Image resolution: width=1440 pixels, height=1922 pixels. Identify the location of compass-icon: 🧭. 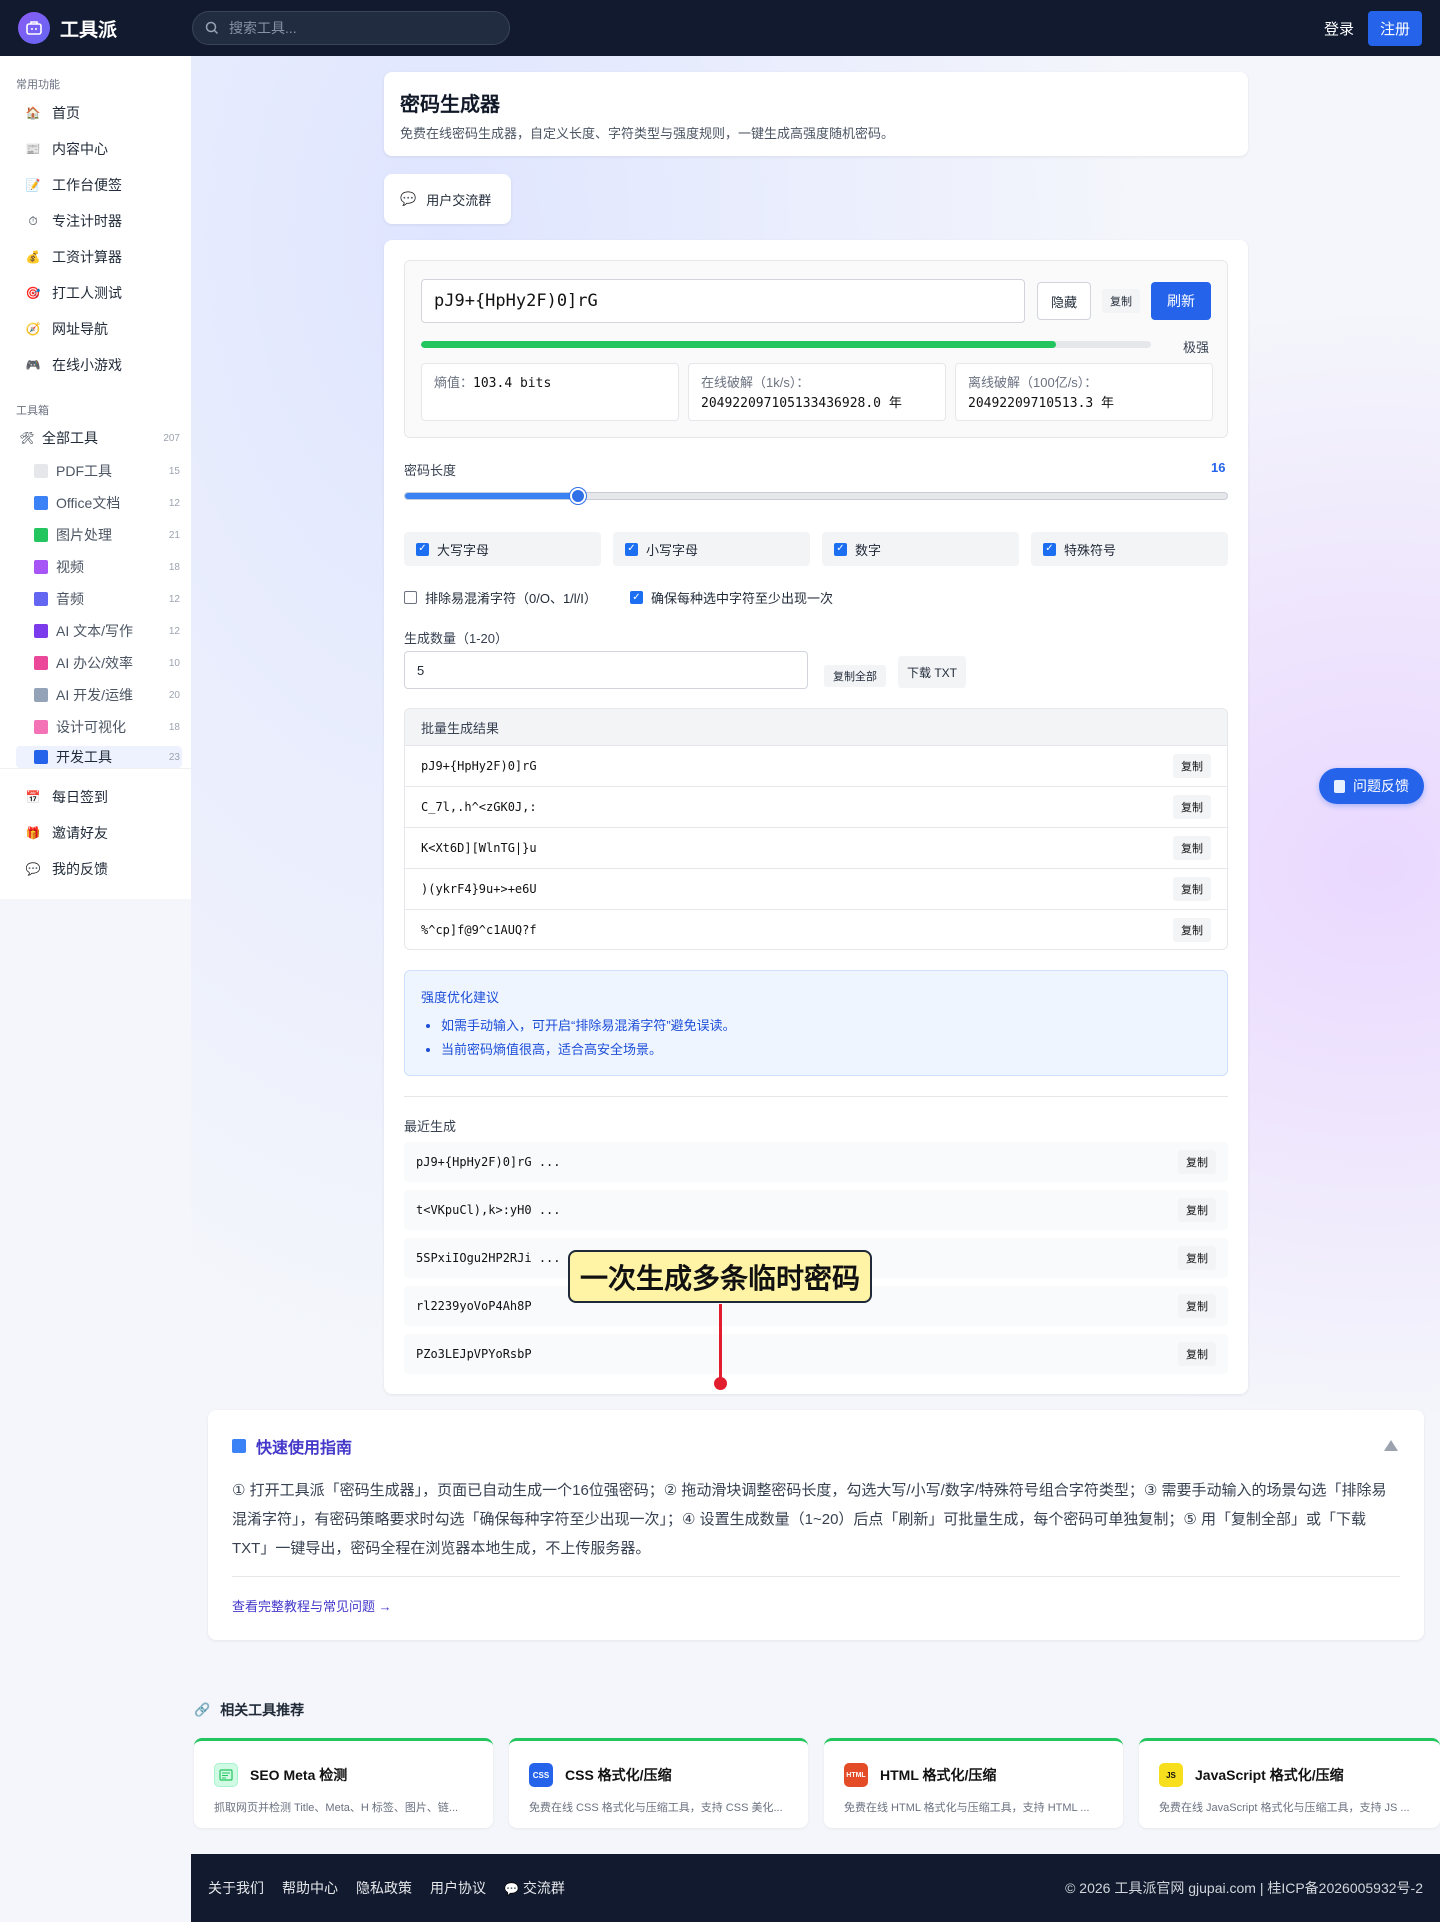
(33, 329).